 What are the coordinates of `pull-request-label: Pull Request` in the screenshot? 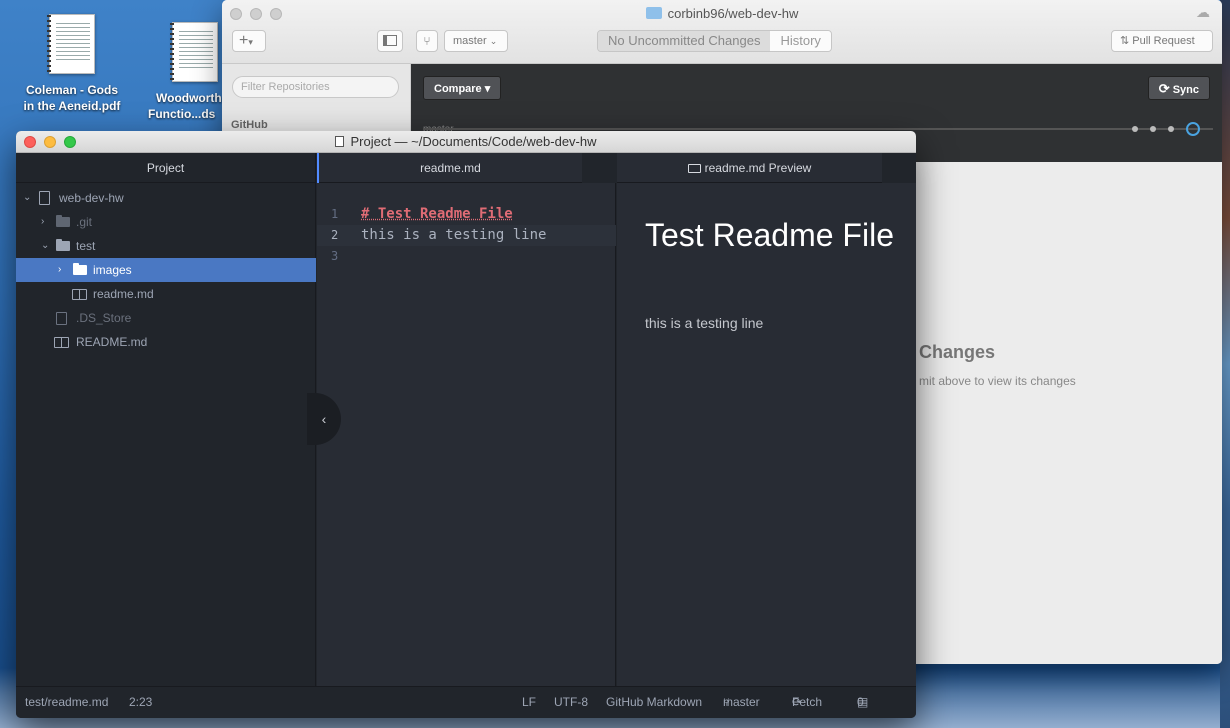 It's located at (1163, 41).